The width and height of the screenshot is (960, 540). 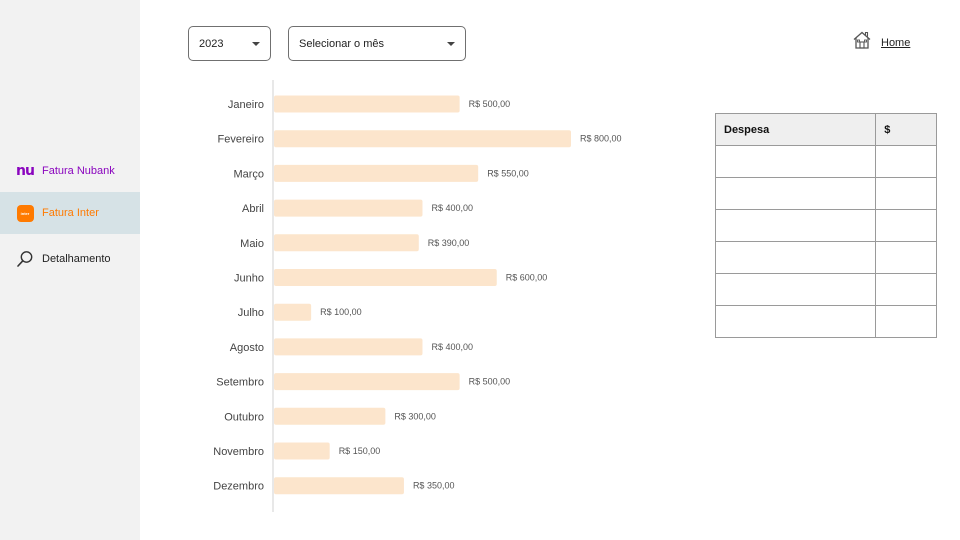 What do you see at coordinates (244, 417) in the screenshot?
I see `category-tick-label: Outubro` at bounding box center [244, 417].